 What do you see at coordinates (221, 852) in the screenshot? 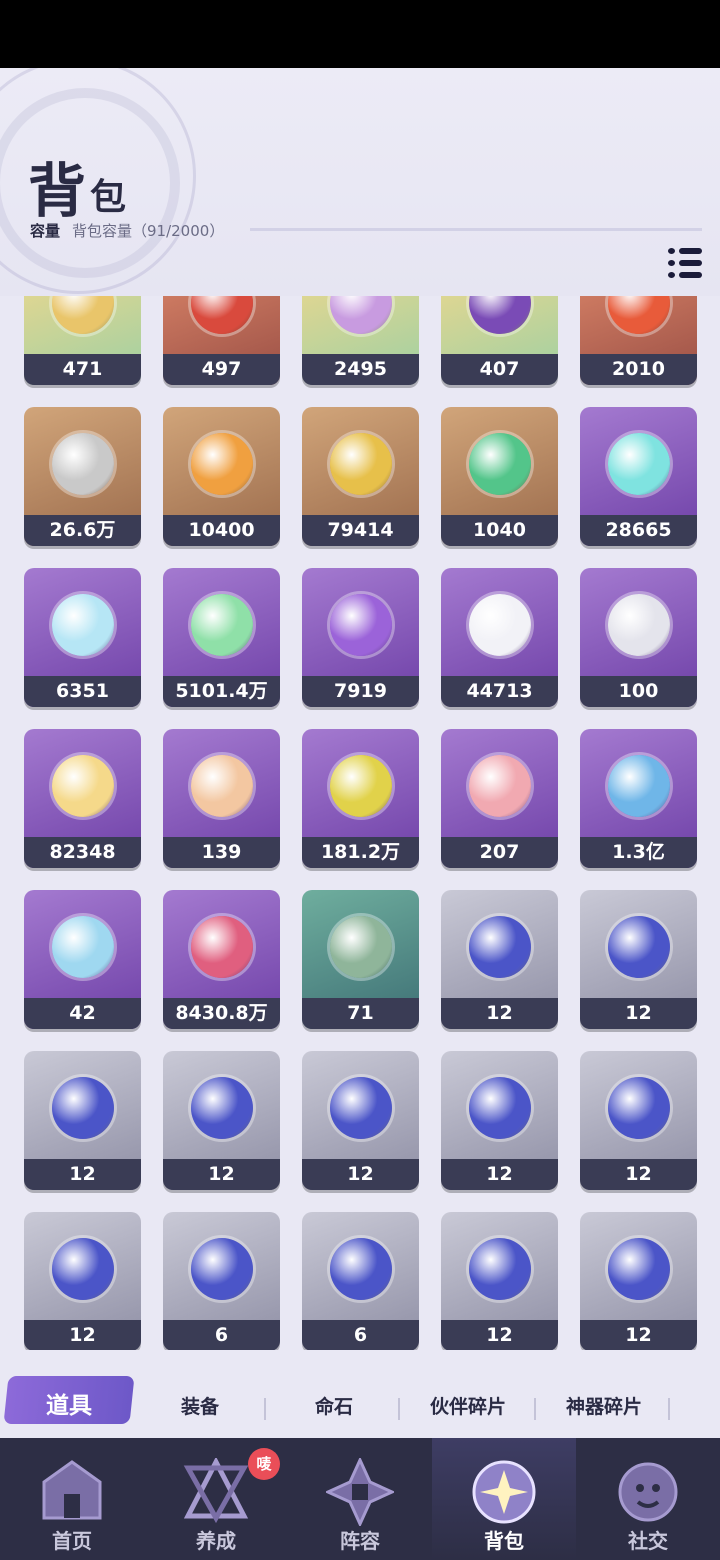
I see `item-count: 139` at bounding box center [221, 852].